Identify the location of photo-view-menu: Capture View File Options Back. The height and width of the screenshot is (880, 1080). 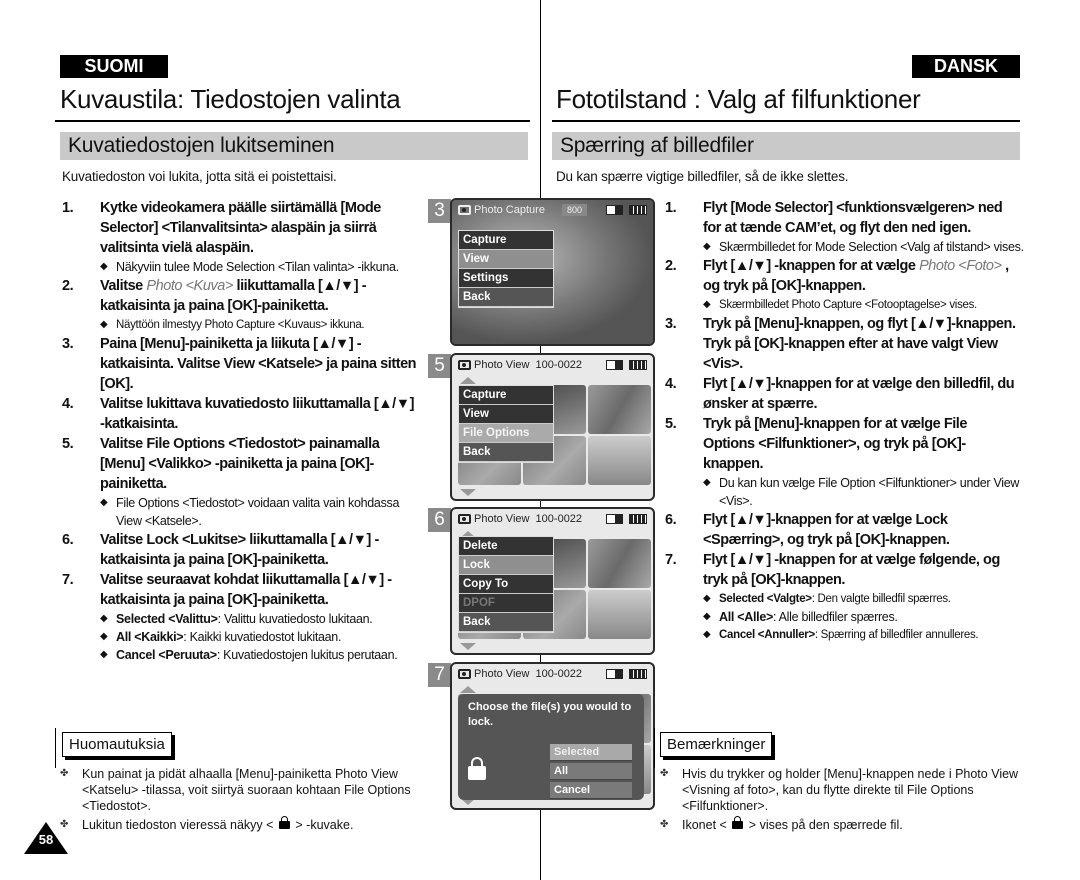
(506, 424).